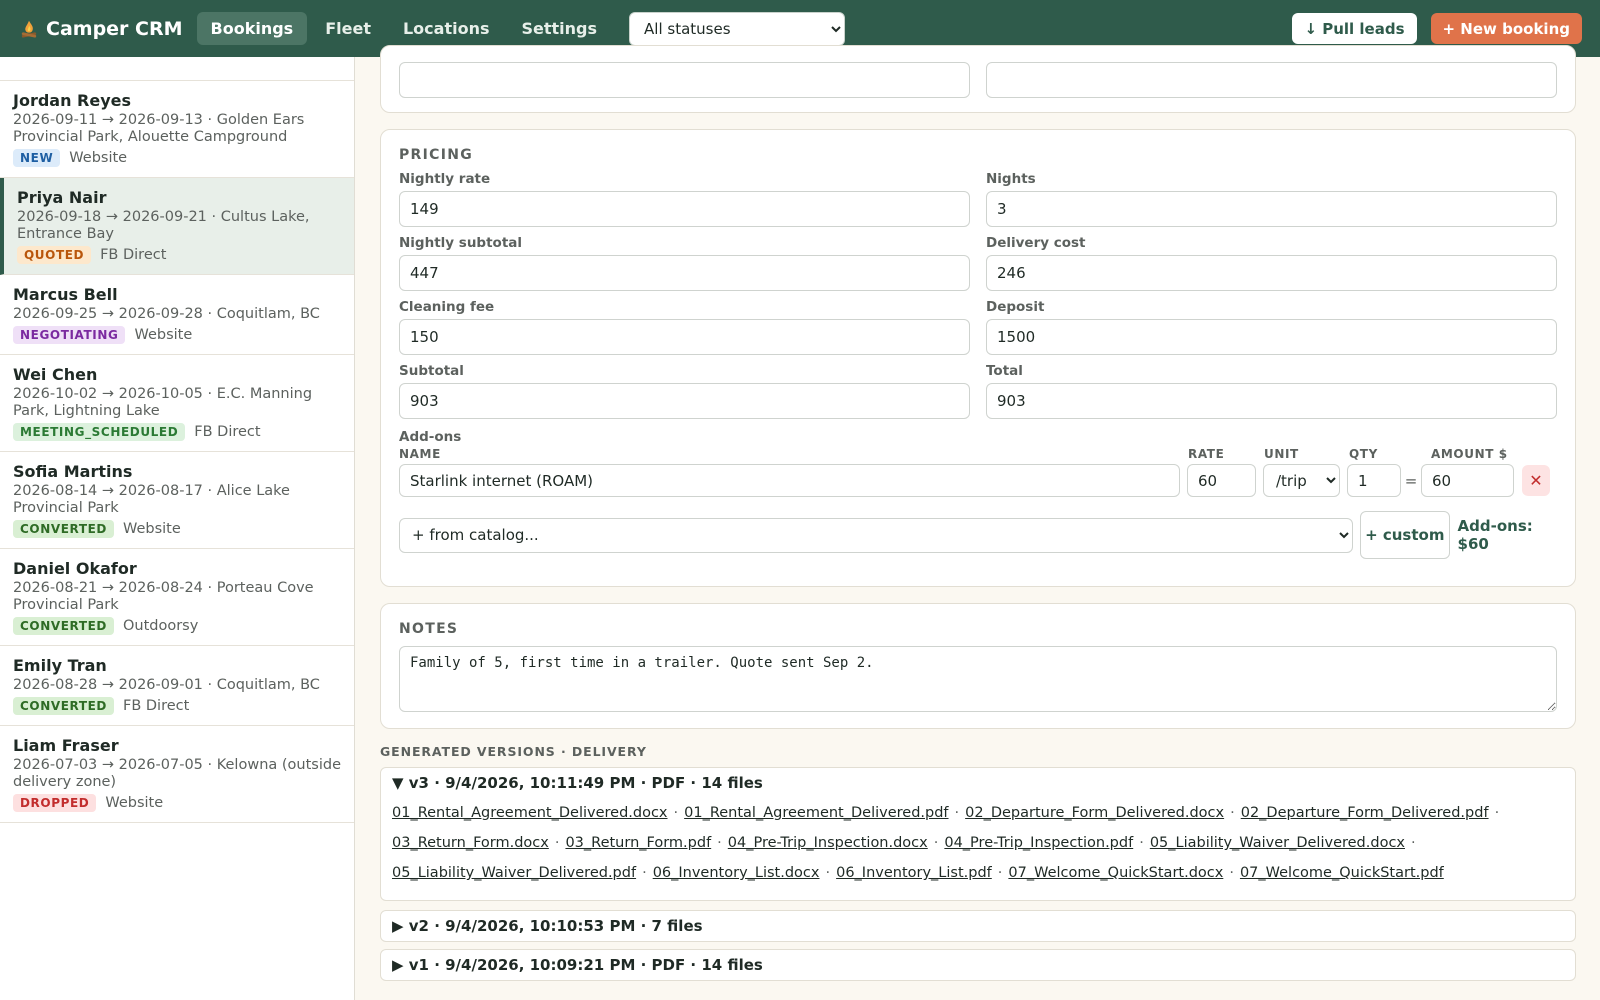 This screenshot has height=1000, width=1600. What do you see at coordinates (66, 745) in the screenshot?
I see `booking-name: Liam Fraser` at bounding box center [66, 745].